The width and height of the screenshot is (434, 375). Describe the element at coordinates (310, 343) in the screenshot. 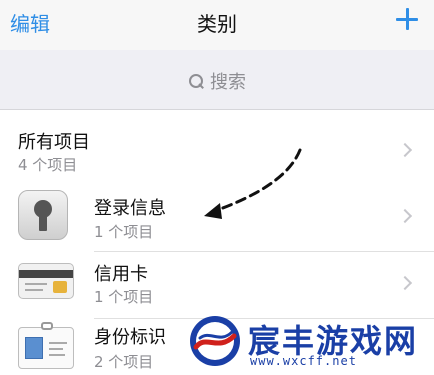

I see `watermark: 宸丰游戏网 www.wxcff.net` at that location.